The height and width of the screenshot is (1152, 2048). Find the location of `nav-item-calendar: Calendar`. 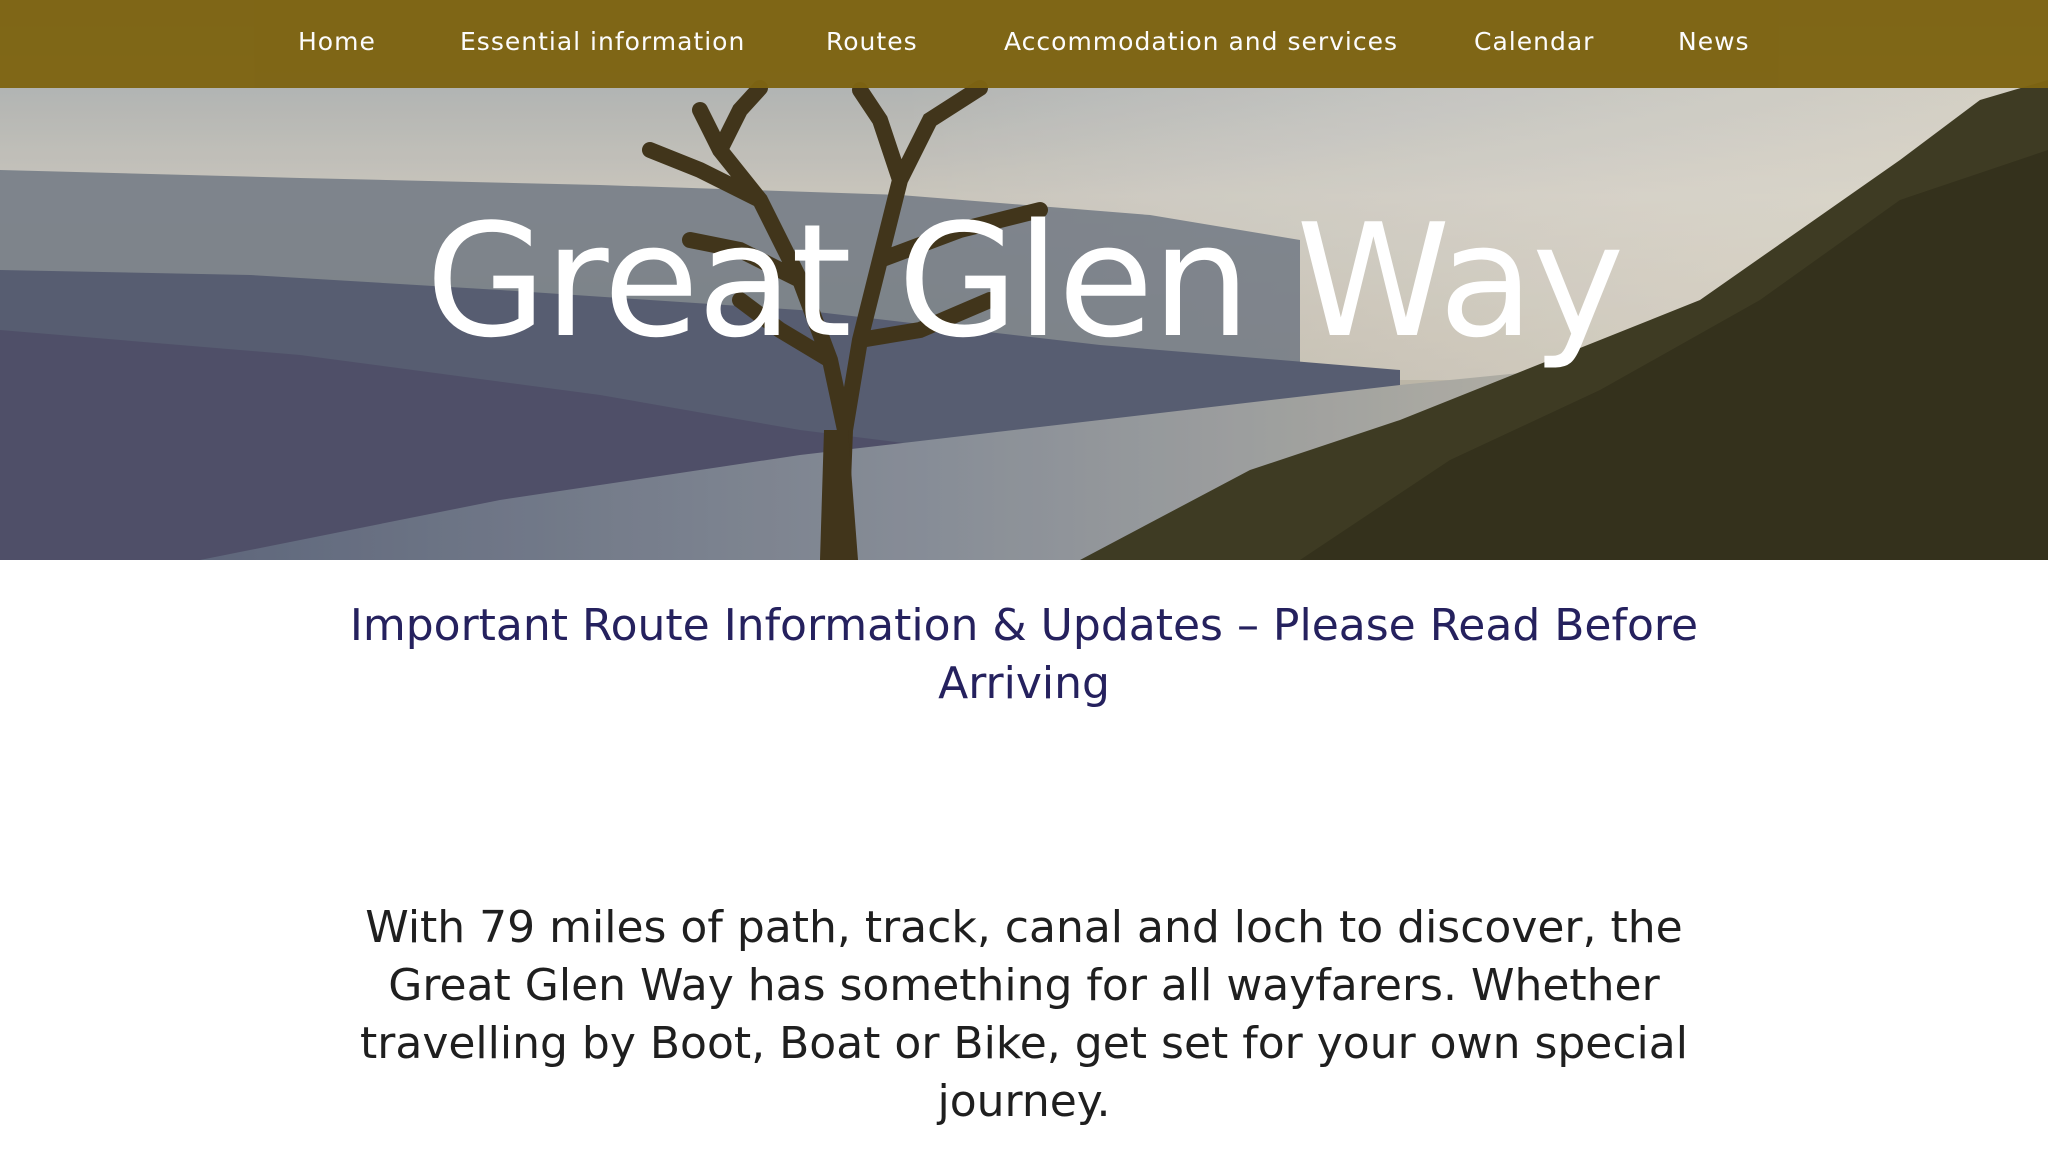

nav-item-calendar: Calendar is located at coordinates (1534, 42).